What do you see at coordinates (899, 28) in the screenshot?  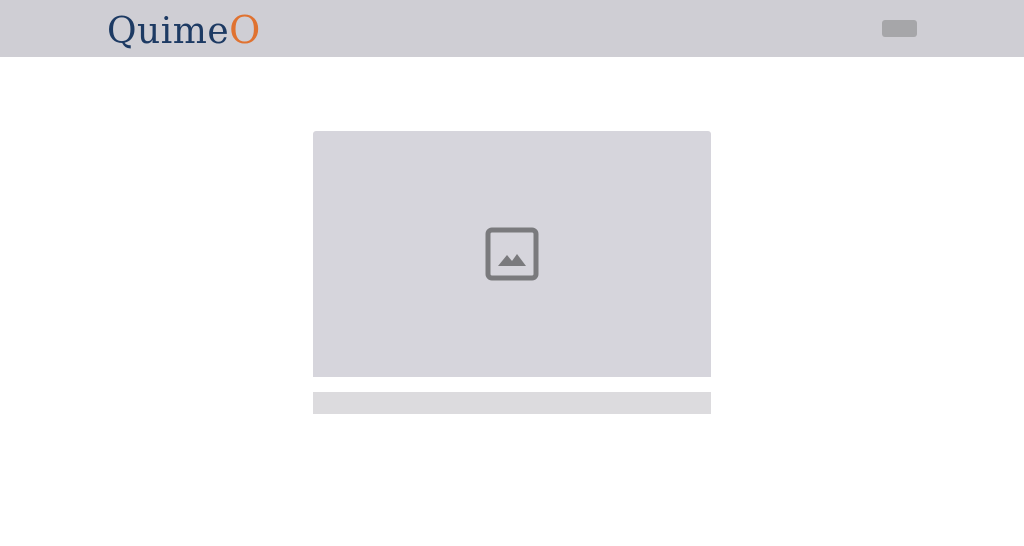 I see `menu-button` at bounding box center [899, 28].